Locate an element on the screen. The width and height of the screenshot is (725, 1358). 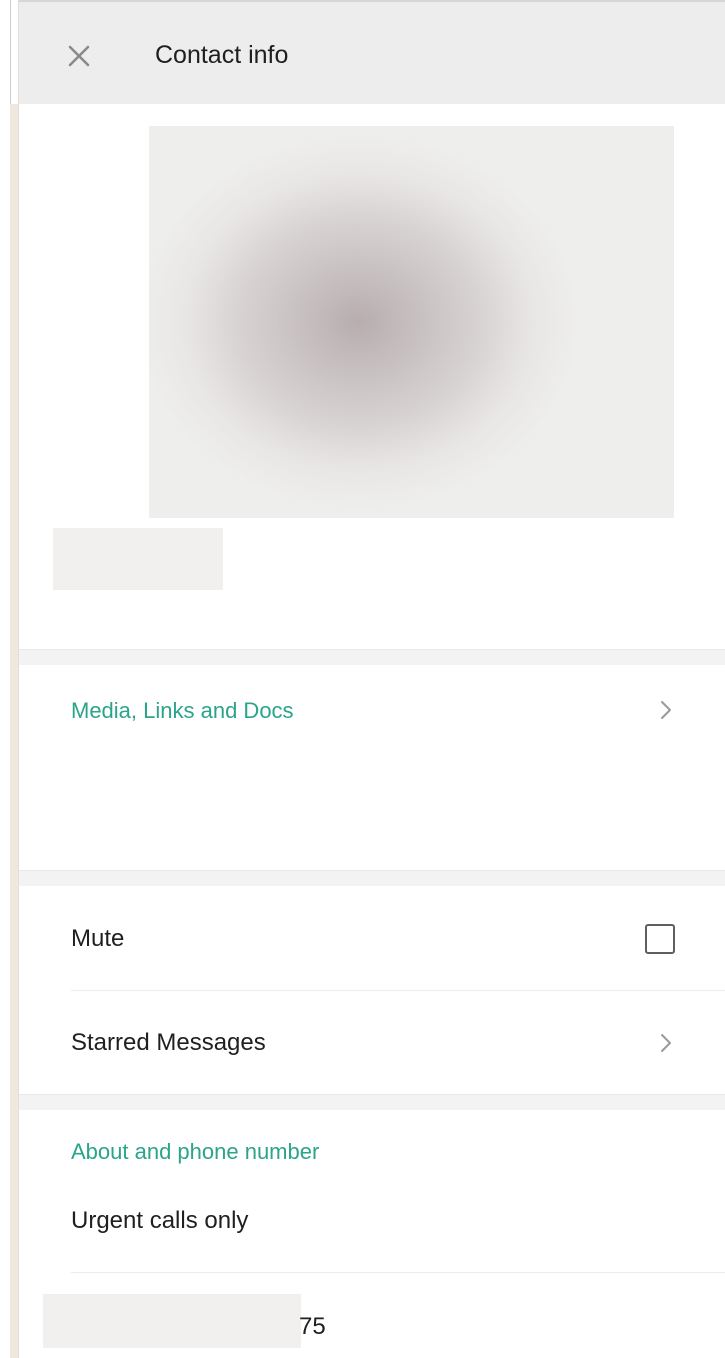
close-icon is located at coordinates (79, 56).